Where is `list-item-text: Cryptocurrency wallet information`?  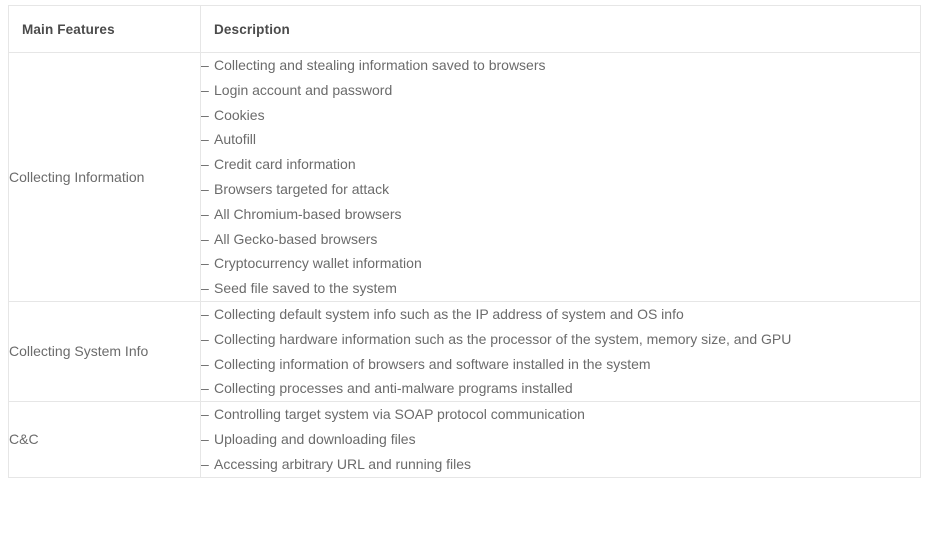
list-item-text: Cryptocurrency wallet information is located at coordinates (318, 263).